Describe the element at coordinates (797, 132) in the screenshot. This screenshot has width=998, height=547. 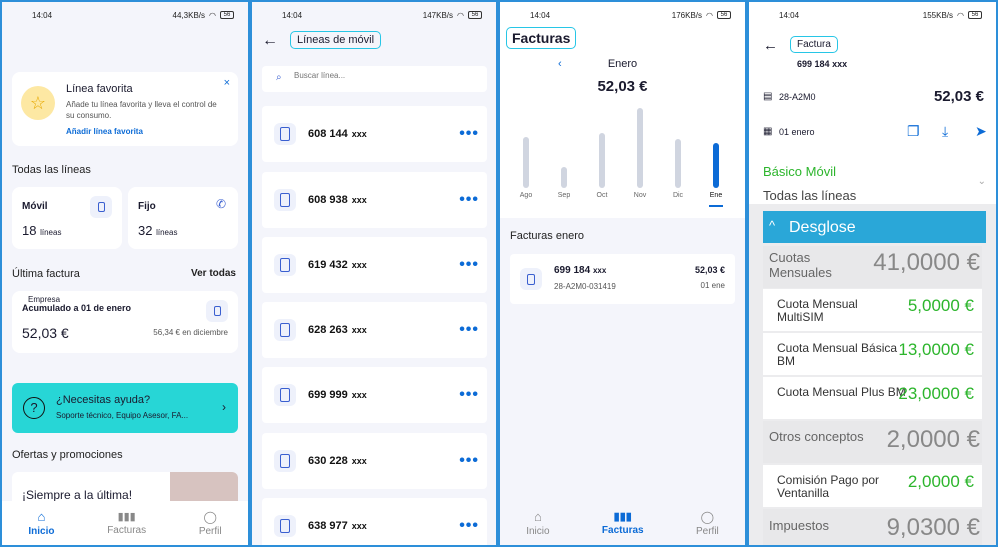
I see `invoice-date: 01 enero` at that location.